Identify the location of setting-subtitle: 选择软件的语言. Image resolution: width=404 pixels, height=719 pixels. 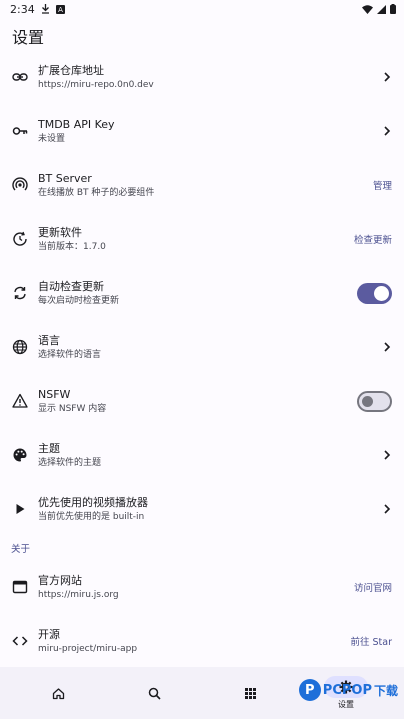
(70, 354).